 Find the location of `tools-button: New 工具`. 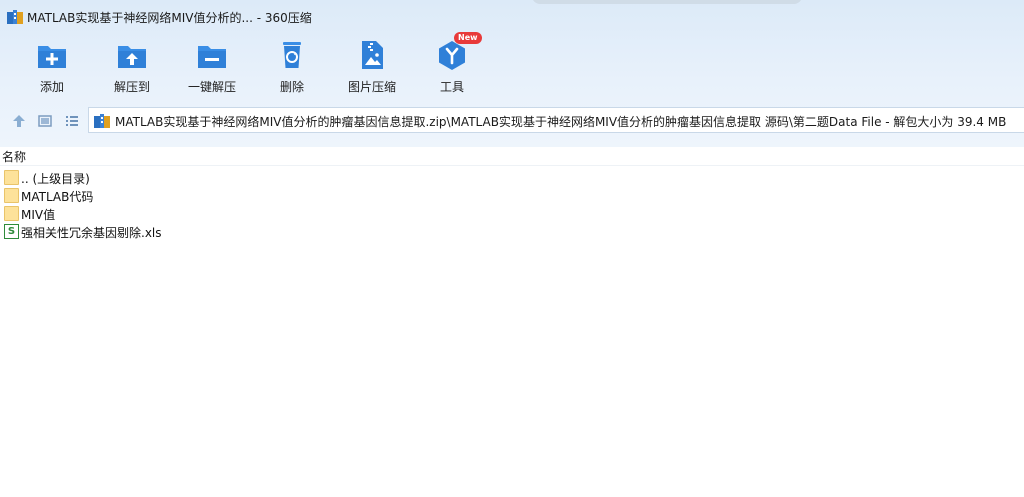

tools-button: New 工具 is located at coordinates (452, 65).